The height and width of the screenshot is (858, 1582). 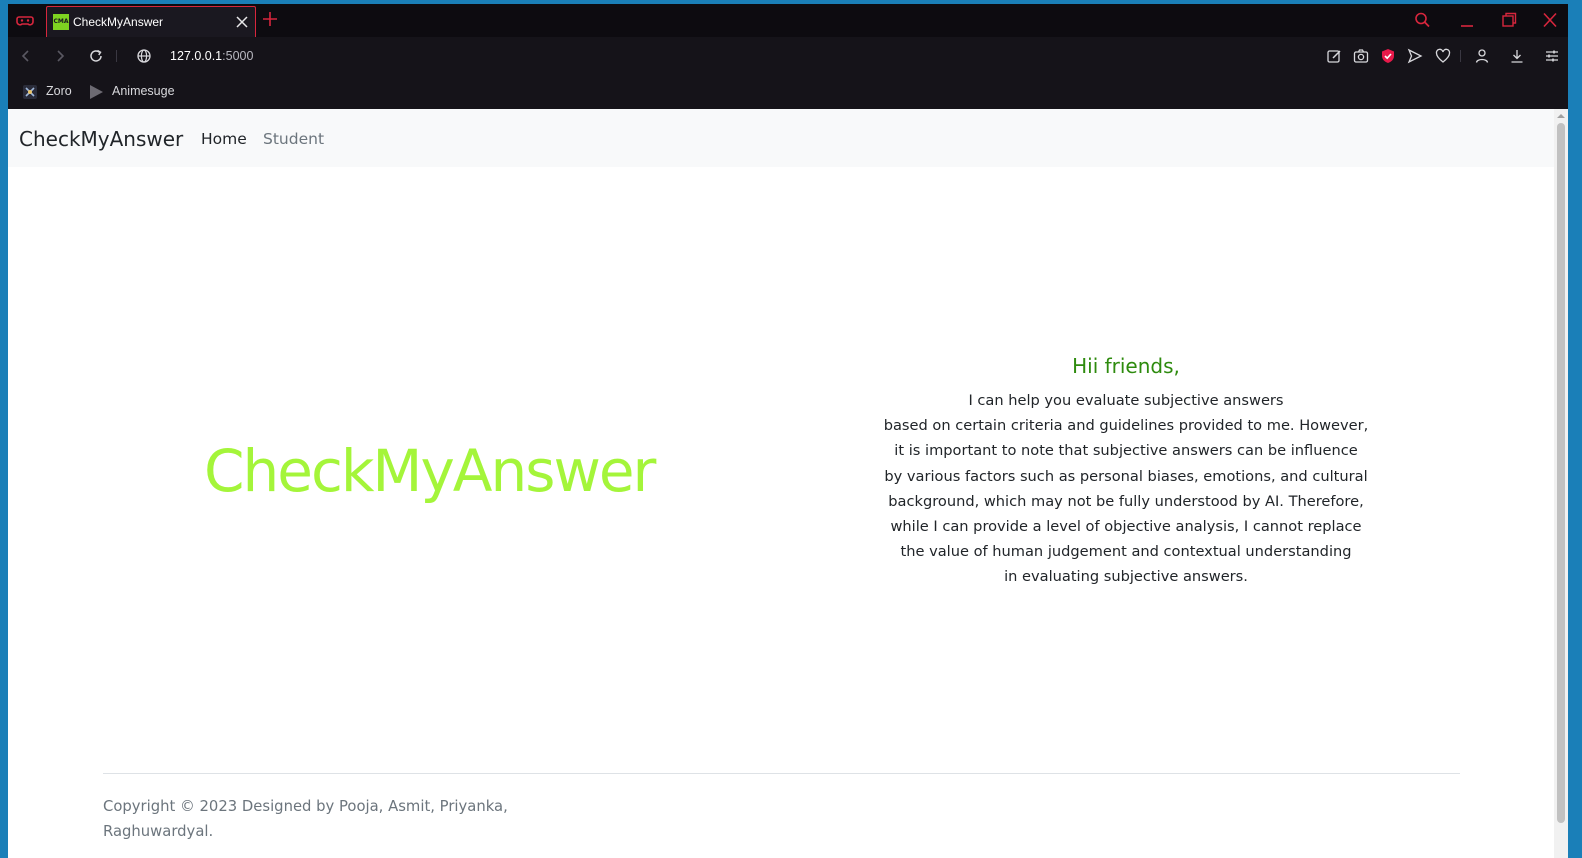 What do you see at coordinates (1443, 56) in the screenshot?
I see `heart-icon` at bounding box center [1443, 56].